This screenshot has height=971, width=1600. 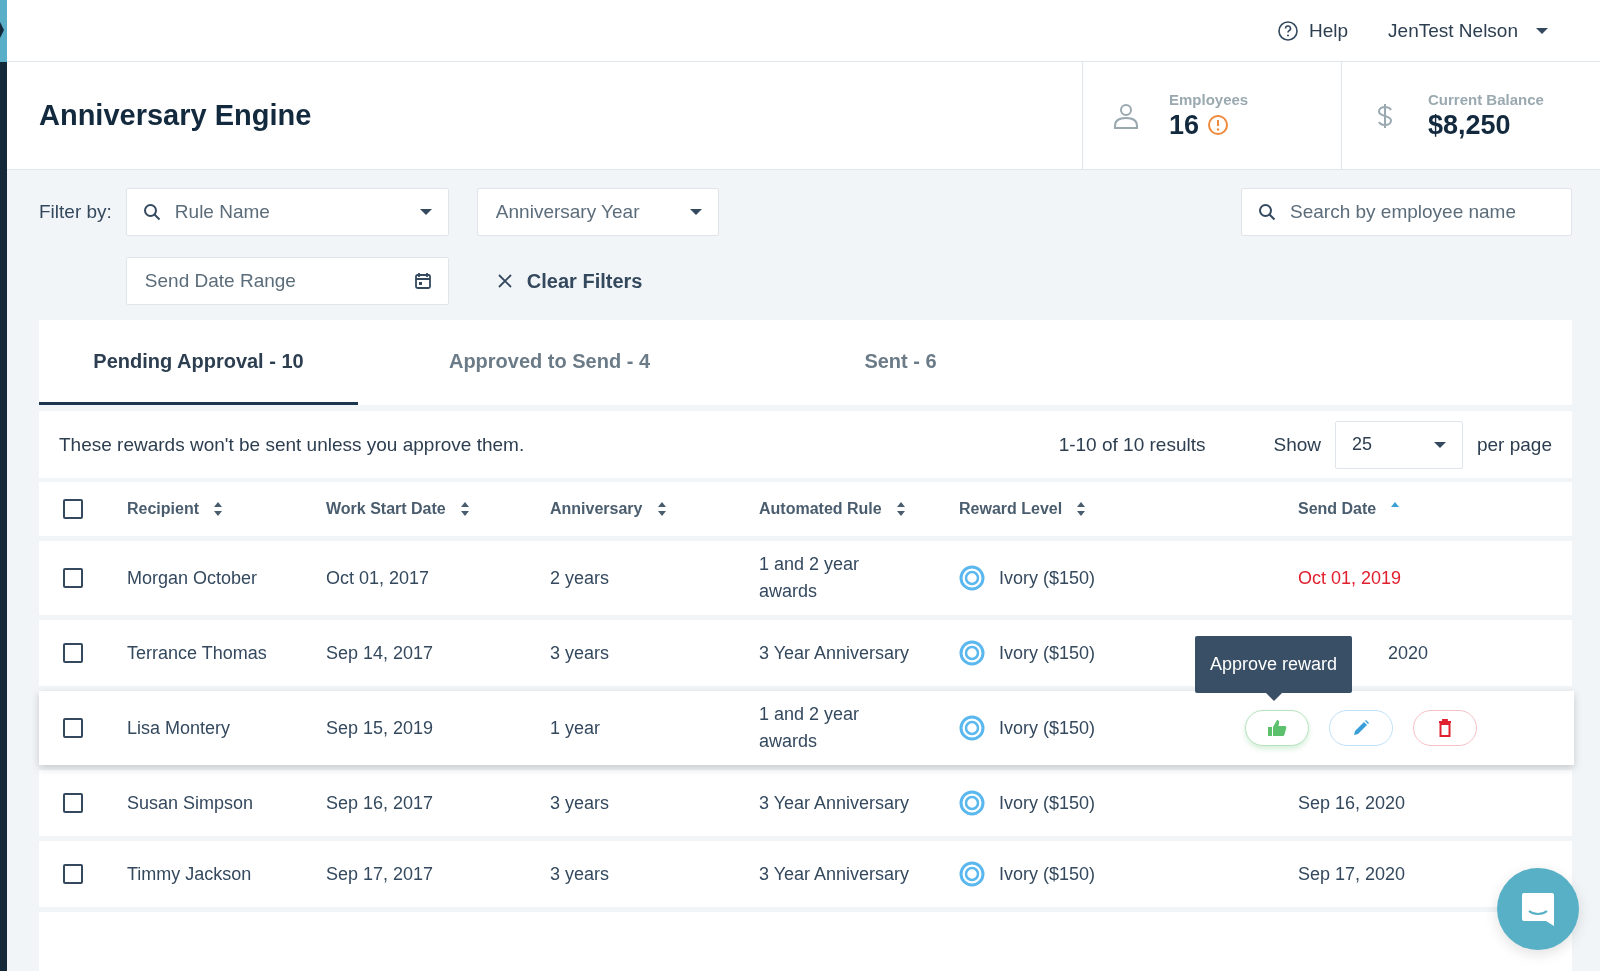 What do you see at coordinates (1277, 728) in the screenshot?
I see `thumbs-up-icon` at bounding box center [1277, 728].